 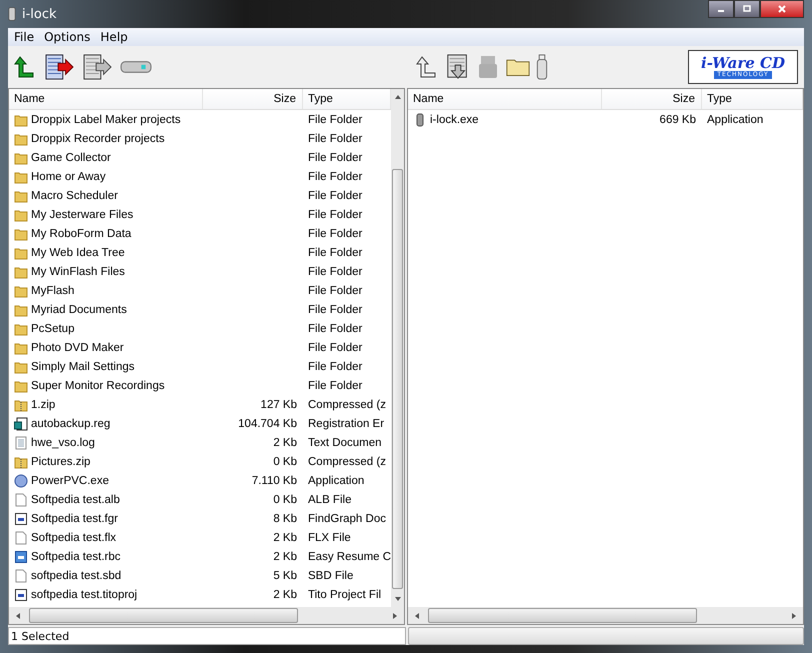 What do you see at coordinates (74, 518) in the screenshot?
I see `file-name: Softpedia test.fgr` at bounding box center [74, 518].